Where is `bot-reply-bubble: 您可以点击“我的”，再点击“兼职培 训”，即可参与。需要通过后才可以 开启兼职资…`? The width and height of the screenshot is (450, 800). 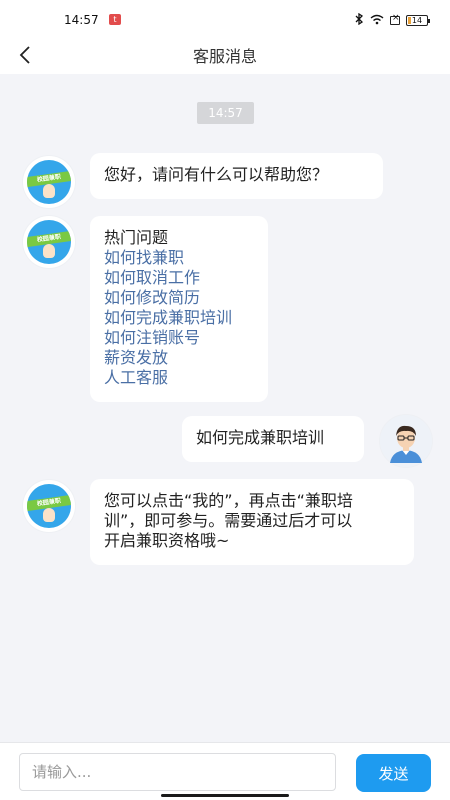 bot-reply-bubble: 您可以点击“我的”，再点击“兼职培 训”，即可参与。需要通过后才可以 开启兼职资… is located at coordinates (252, 522).